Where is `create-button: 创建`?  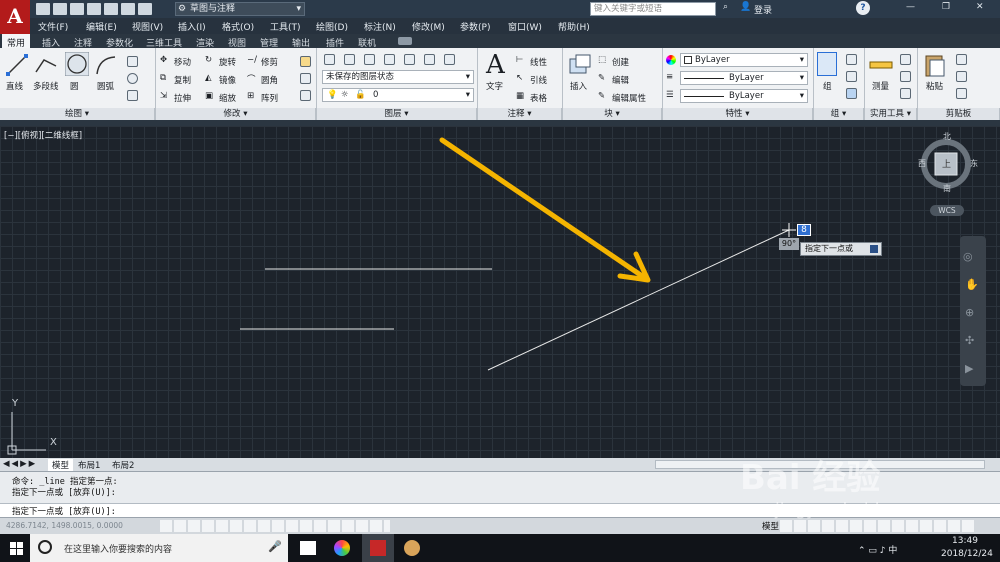 create-button: 创建 is located at coordinates (620, 62).